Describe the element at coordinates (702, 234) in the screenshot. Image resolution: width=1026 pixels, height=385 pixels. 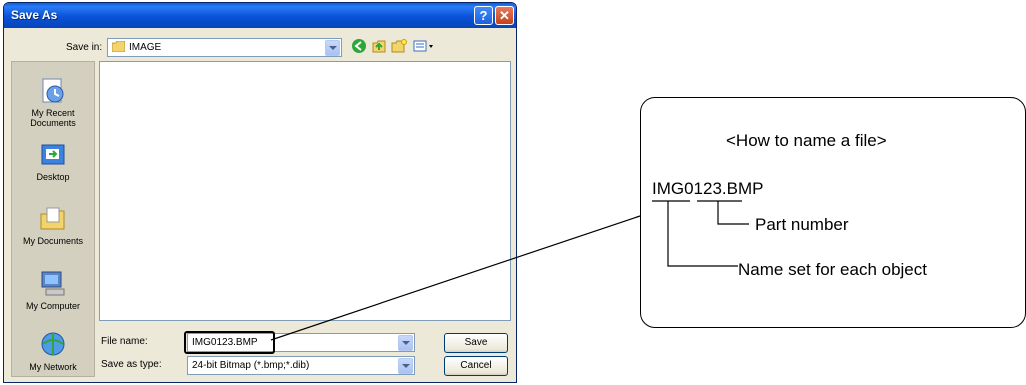
I see `name-leader` at that location.